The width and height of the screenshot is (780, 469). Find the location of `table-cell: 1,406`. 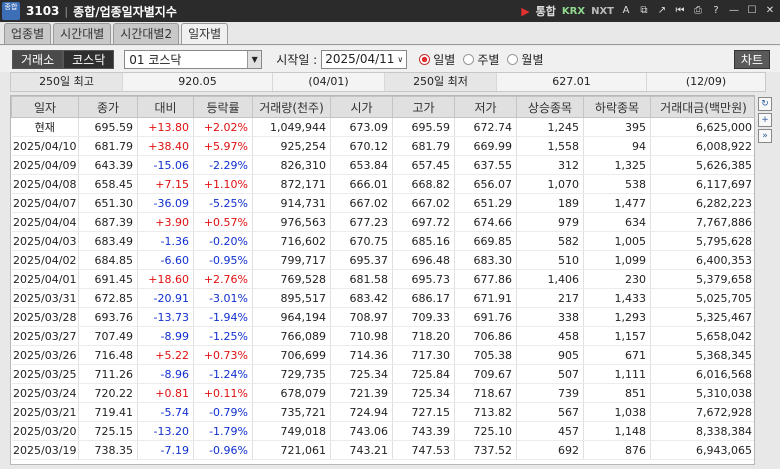

table-cell: 1,406 is located at coordinates (550, 279).